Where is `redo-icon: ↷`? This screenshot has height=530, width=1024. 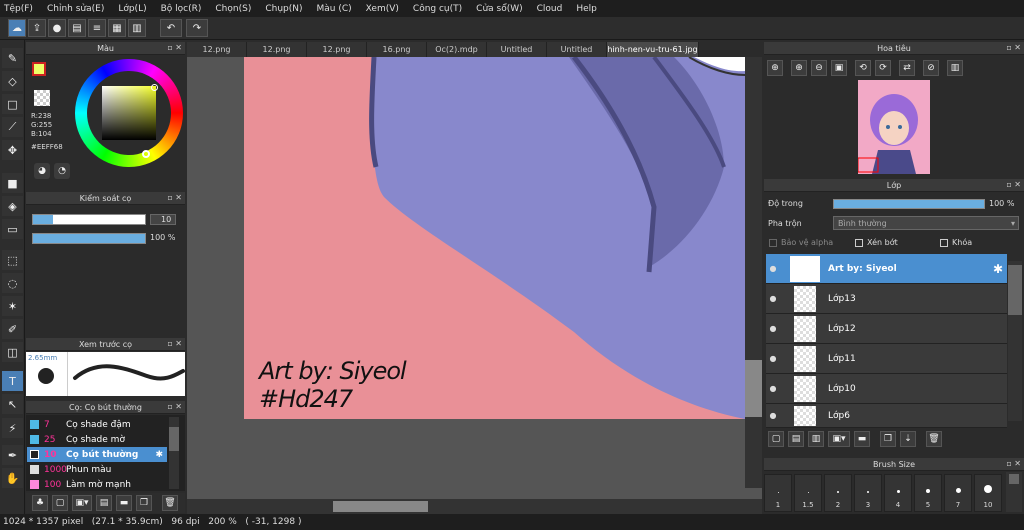 redo-icon: ↷ is located at coordinates (197, 28).